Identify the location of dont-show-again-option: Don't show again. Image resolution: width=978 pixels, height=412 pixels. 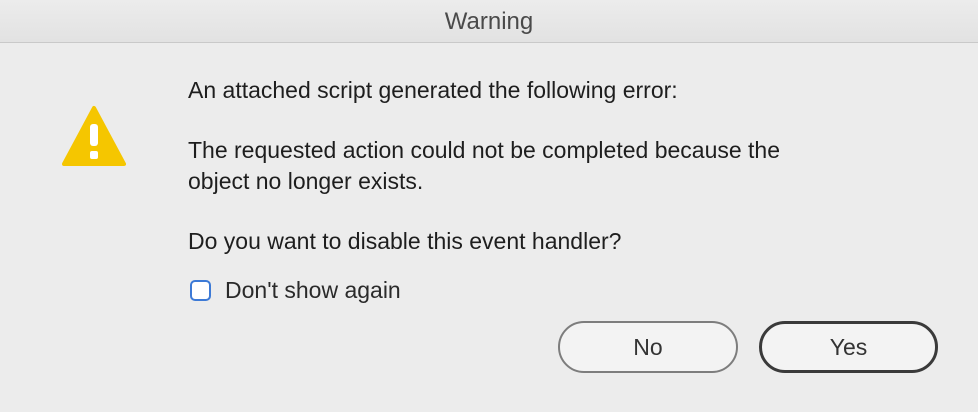
(295, 290).